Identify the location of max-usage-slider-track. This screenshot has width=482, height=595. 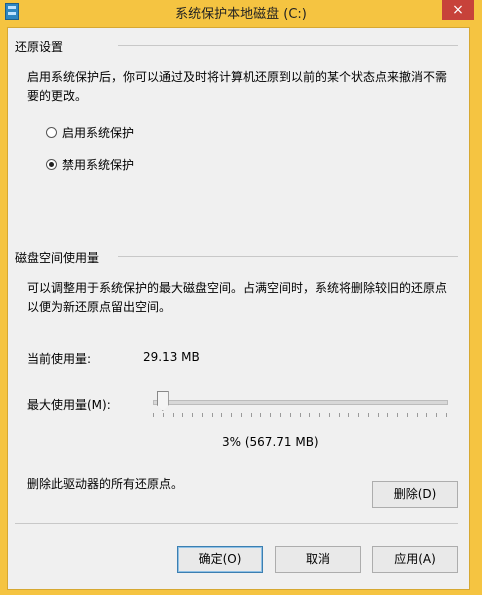
(300, 402).